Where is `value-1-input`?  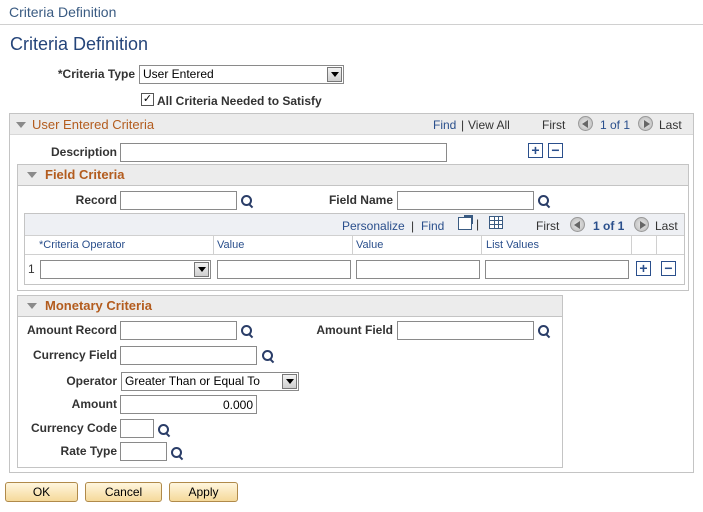 value-1-input is located at coordinates (284, 269).